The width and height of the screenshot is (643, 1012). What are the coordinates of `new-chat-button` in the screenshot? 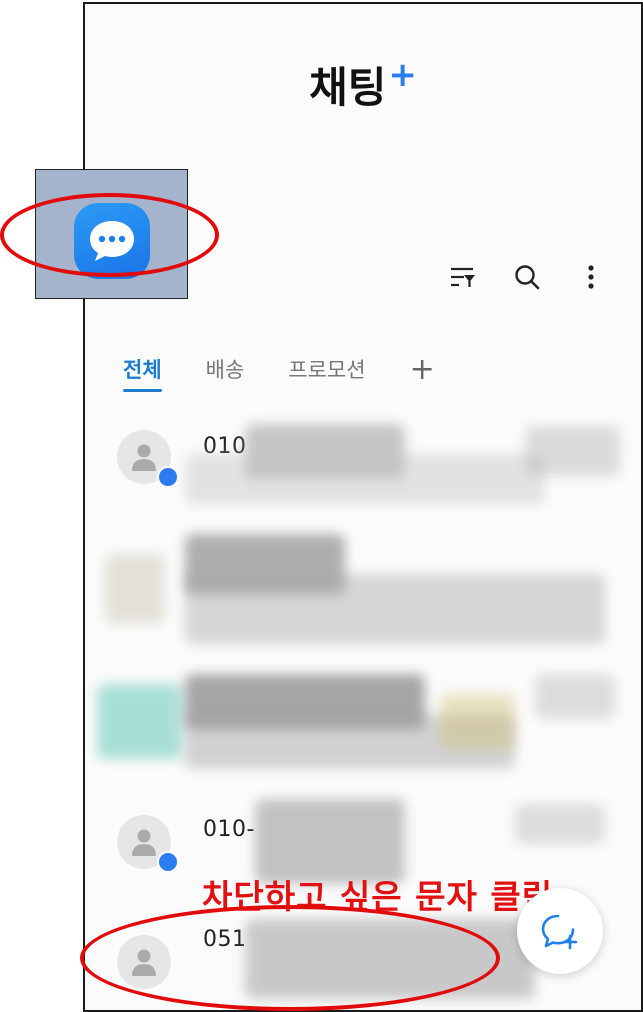 It's located at (560, 931).